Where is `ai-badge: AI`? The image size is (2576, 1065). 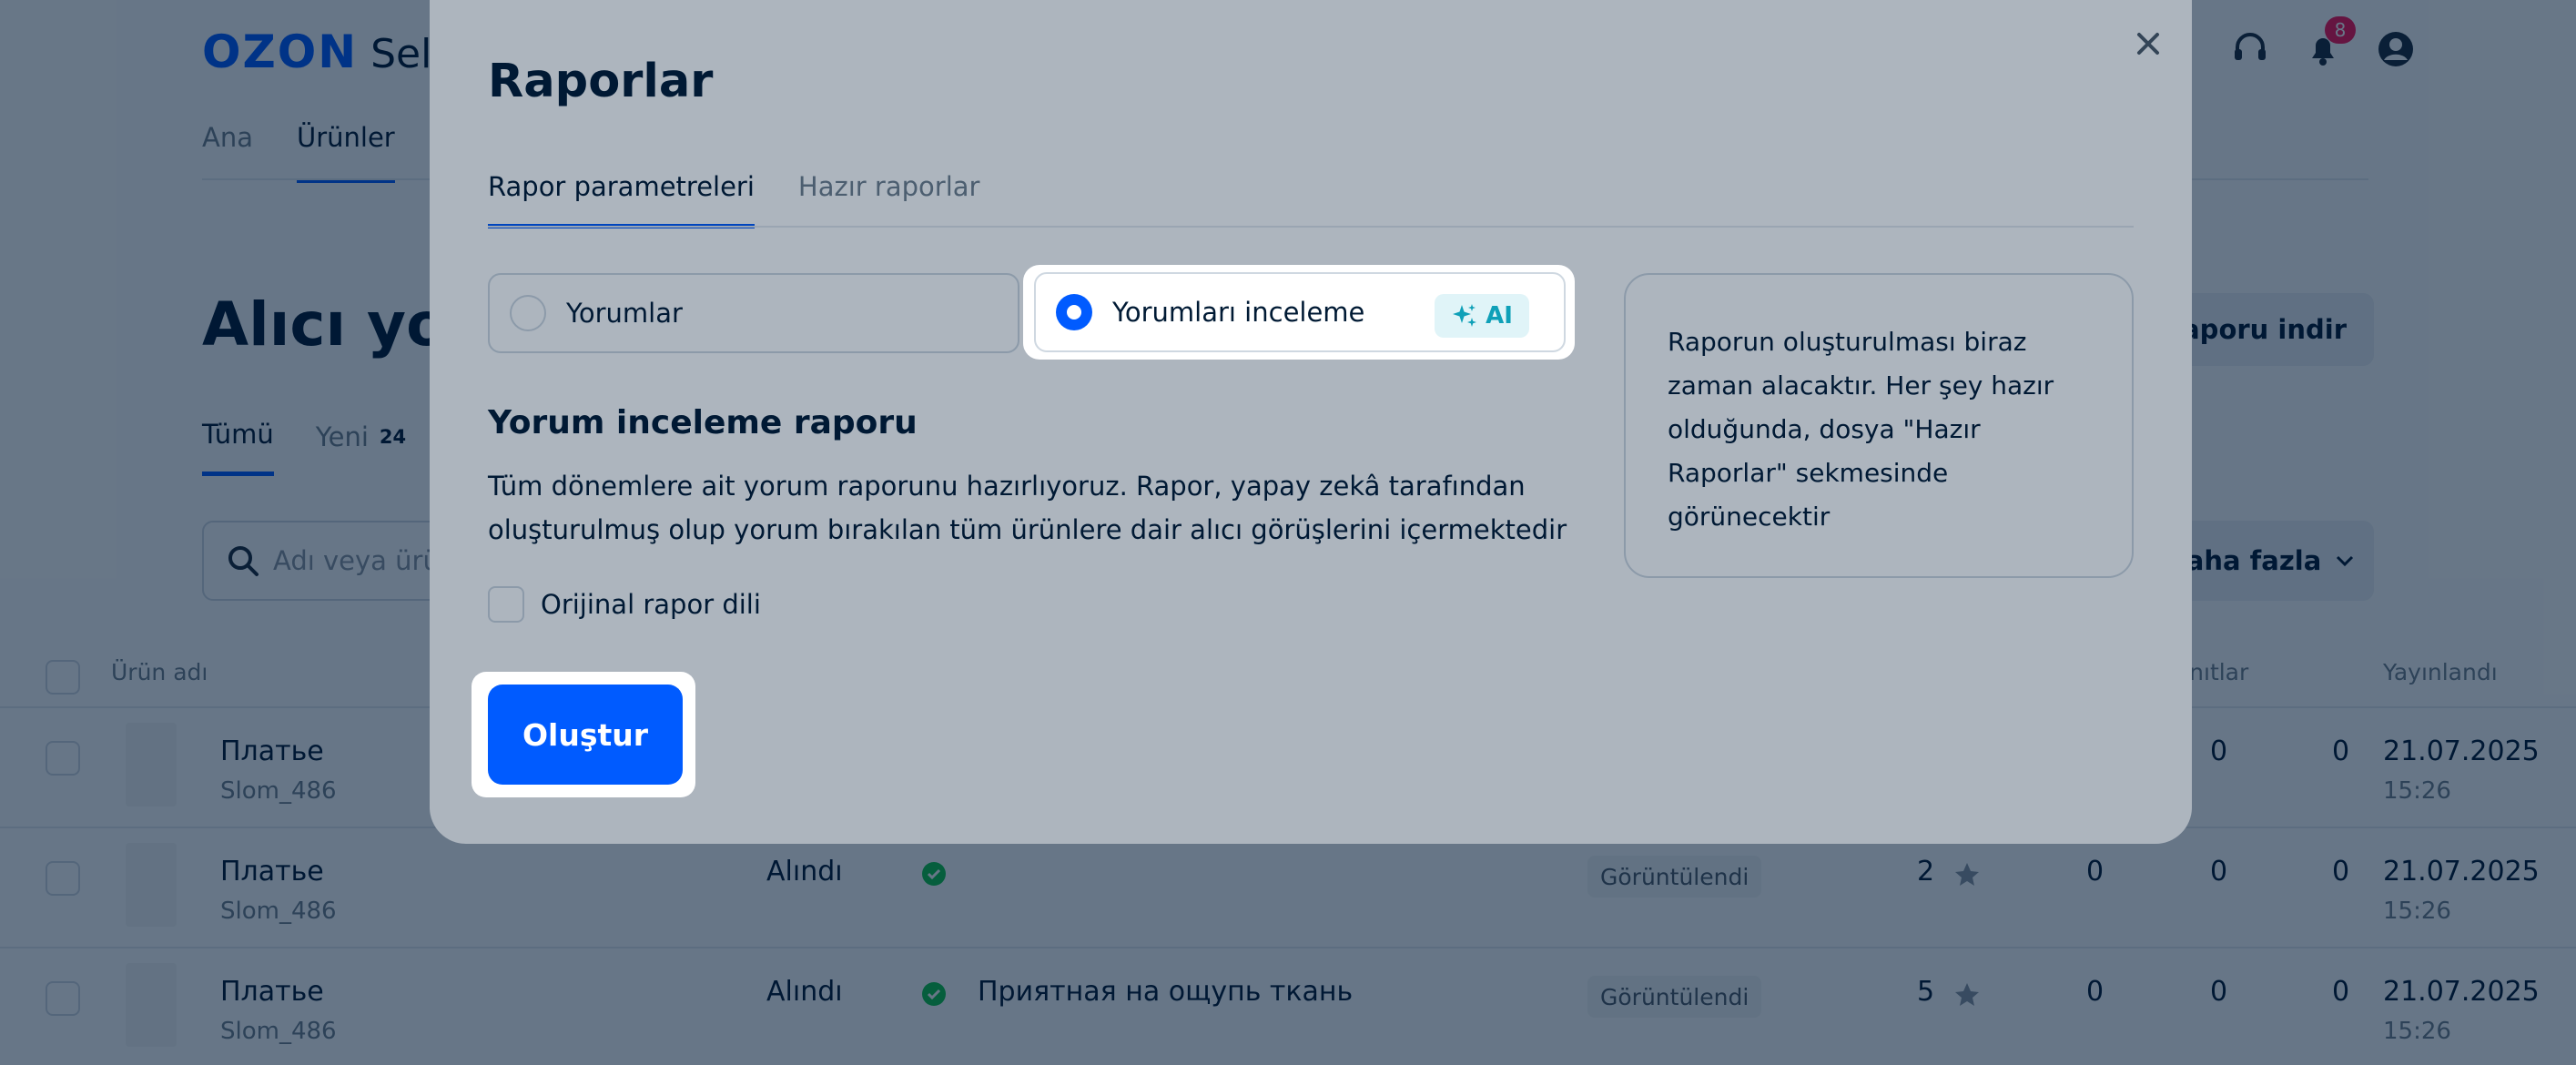
ai-badge: AI is located at coordinates (1482, 316).